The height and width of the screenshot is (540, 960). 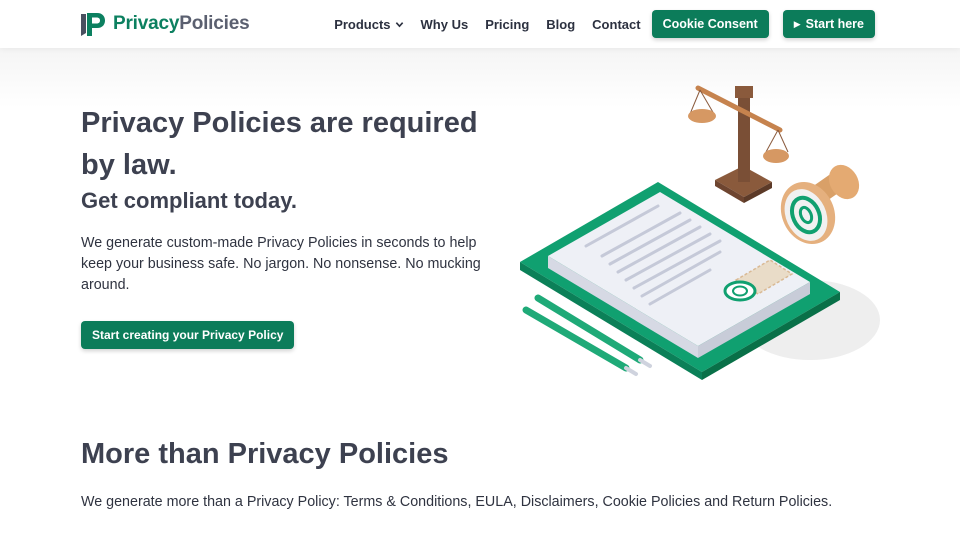 What do you see at coordinates (214, 23) in the screenshot?
I see `logo-text-suffix: Policies` at bounding box center [214, 23].